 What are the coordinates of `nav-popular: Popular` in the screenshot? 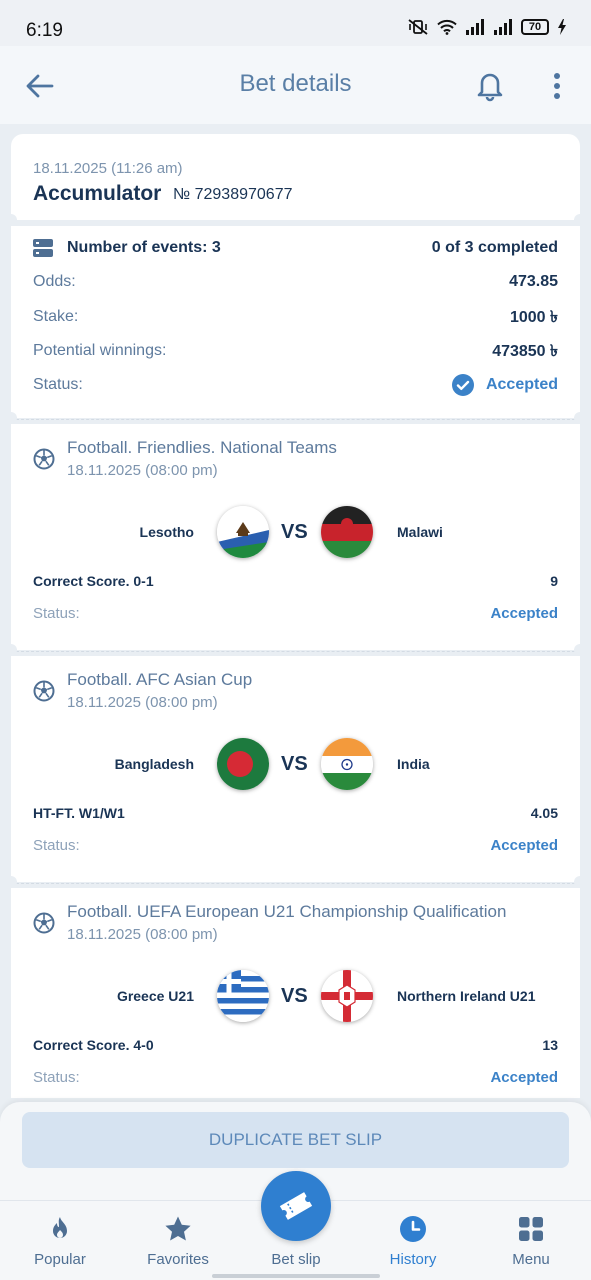 It's located at (60, 1240).